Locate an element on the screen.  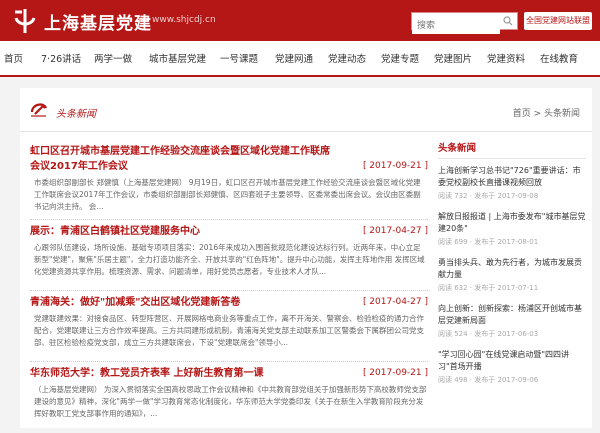
sidebar-item-title: "学习回心园"在线党课启动暨"四四讲习"首场开播 is located at coordinates (512, 361).